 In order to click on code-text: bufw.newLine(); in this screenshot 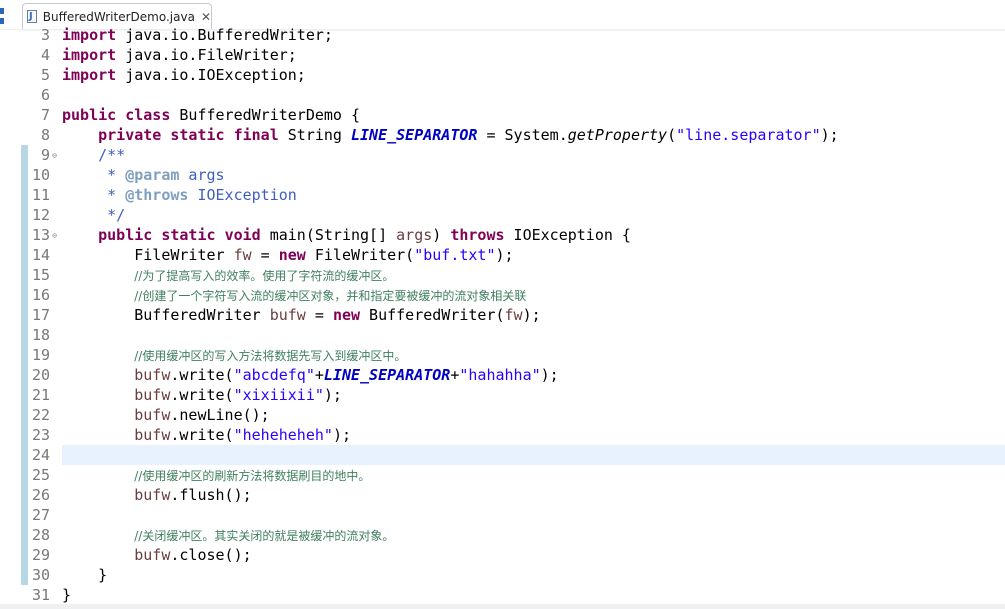, I will do `click(202, 415)`.